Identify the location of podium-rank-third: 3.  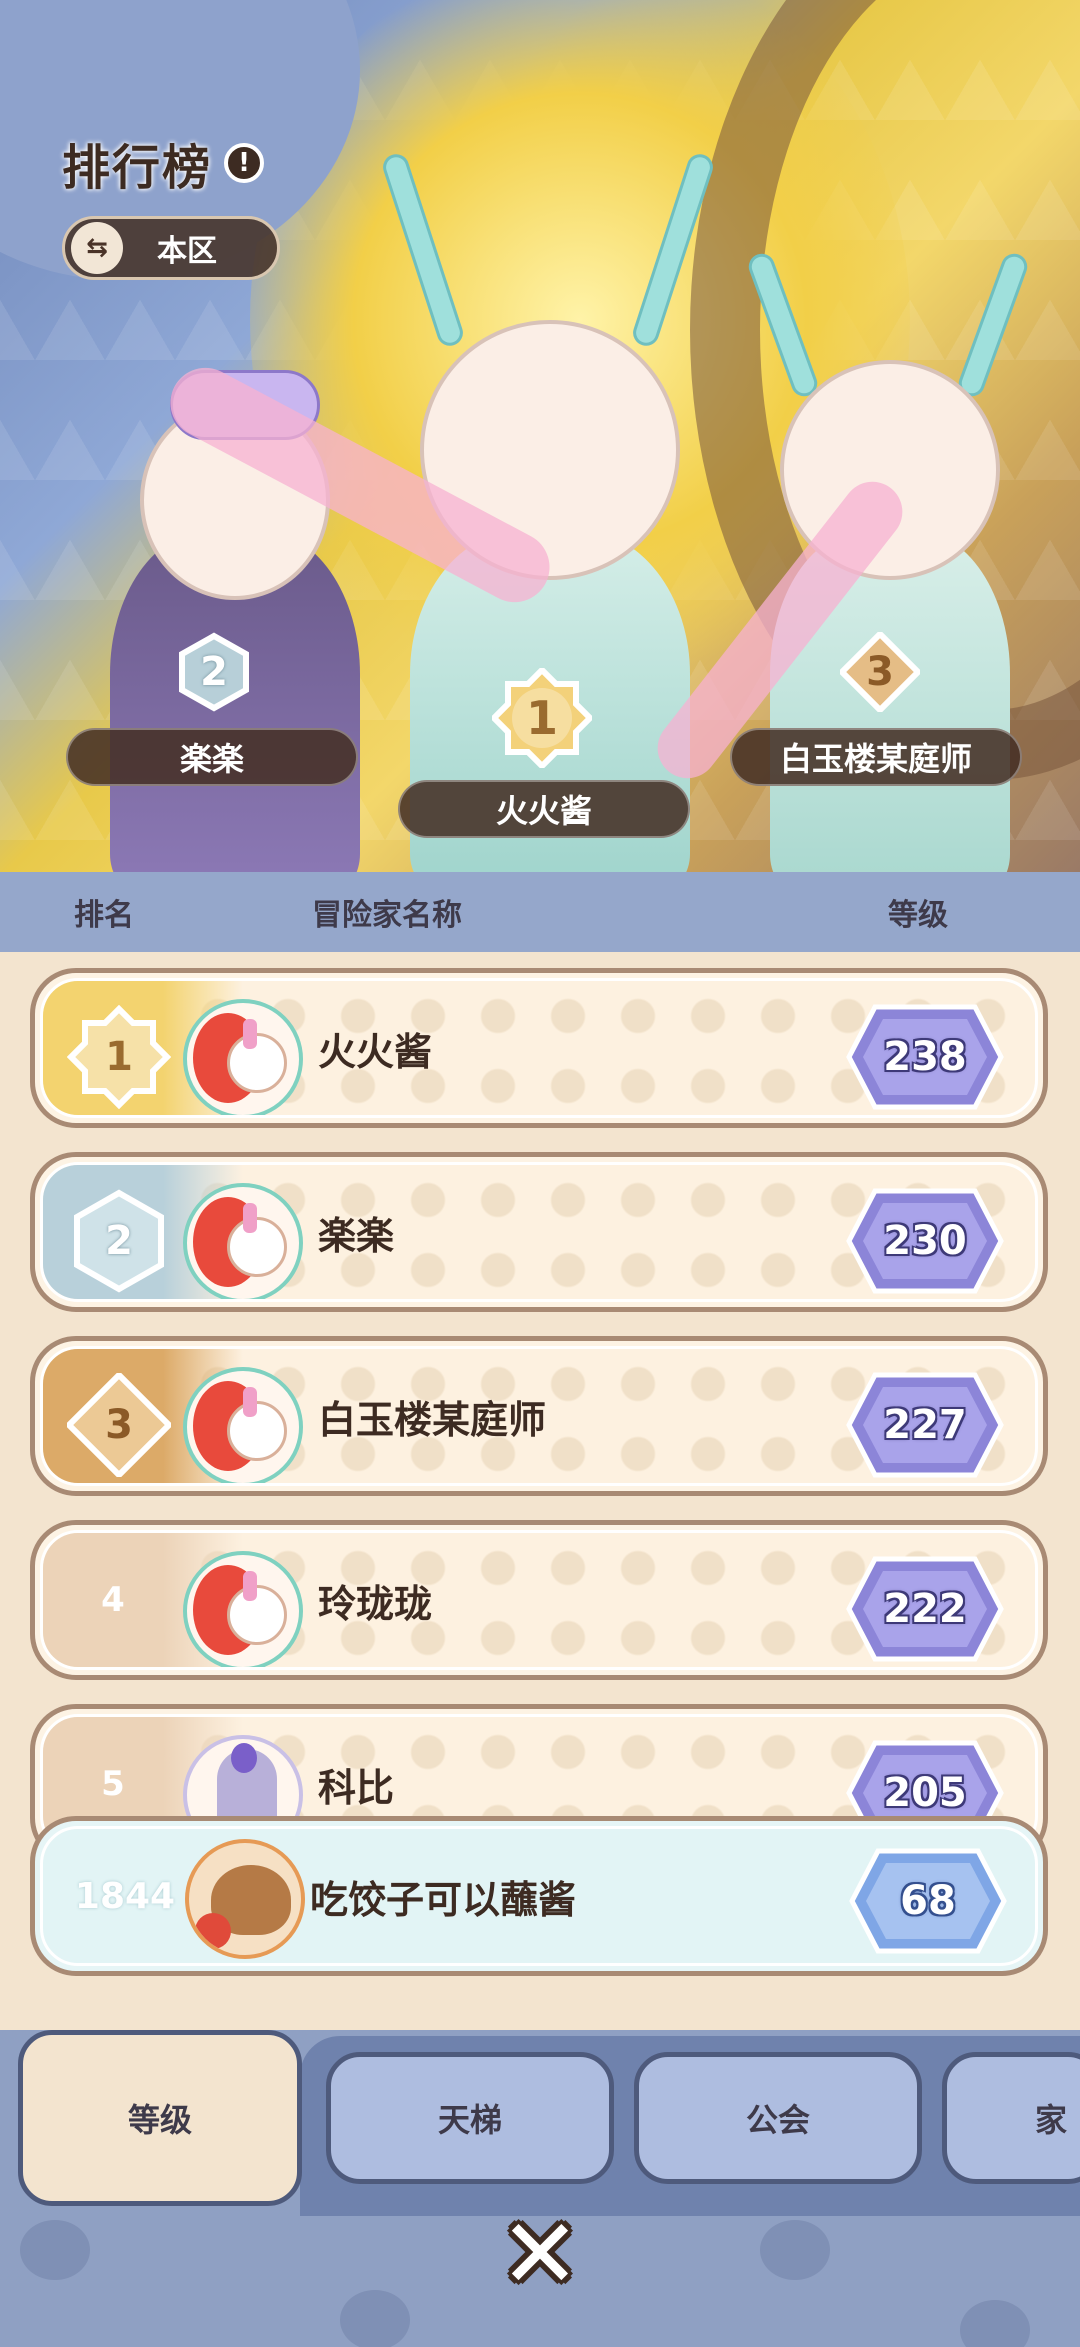
(880, 672).